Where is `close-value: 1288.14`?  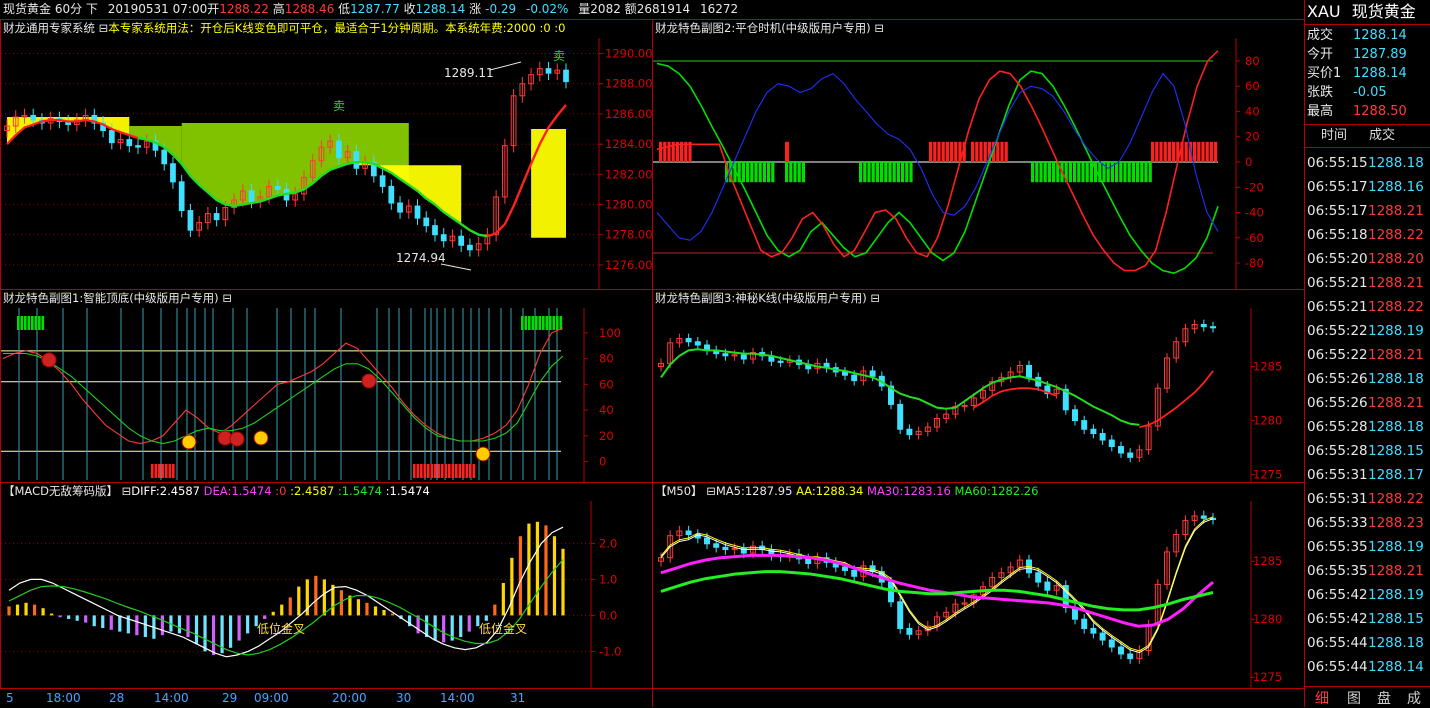 close-value: 1288.14 is located at coordinates (440, 9).